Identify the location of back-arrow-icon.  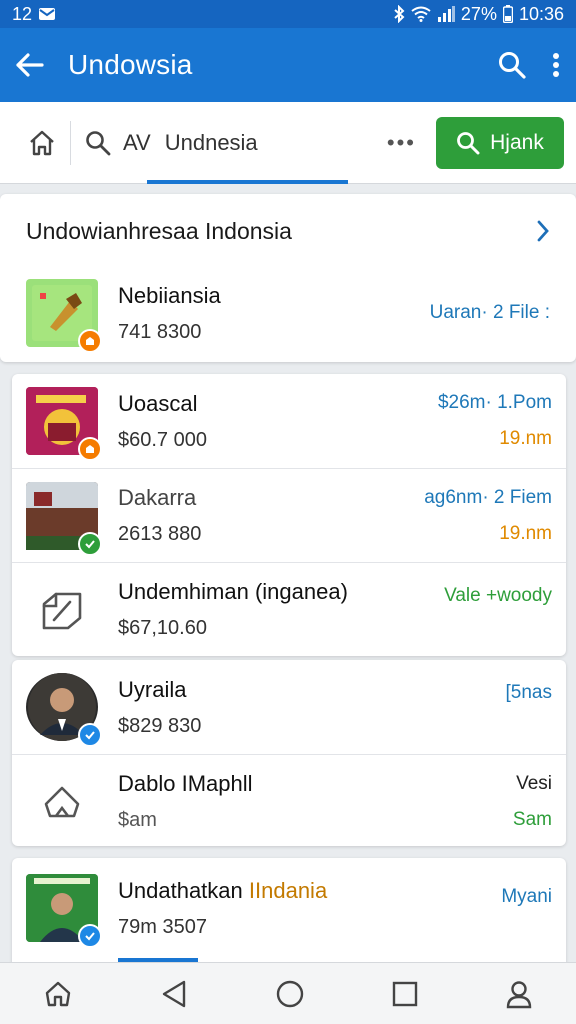
(30, 65).